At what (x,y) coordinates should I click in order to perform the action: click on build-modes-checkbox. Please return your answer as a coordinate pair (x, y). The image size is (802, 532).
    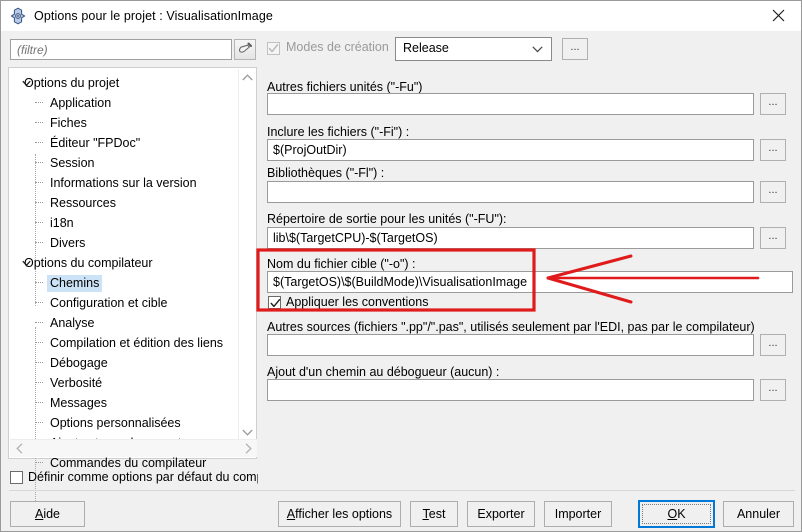
    Looking at the image, I should click on (273, 48).